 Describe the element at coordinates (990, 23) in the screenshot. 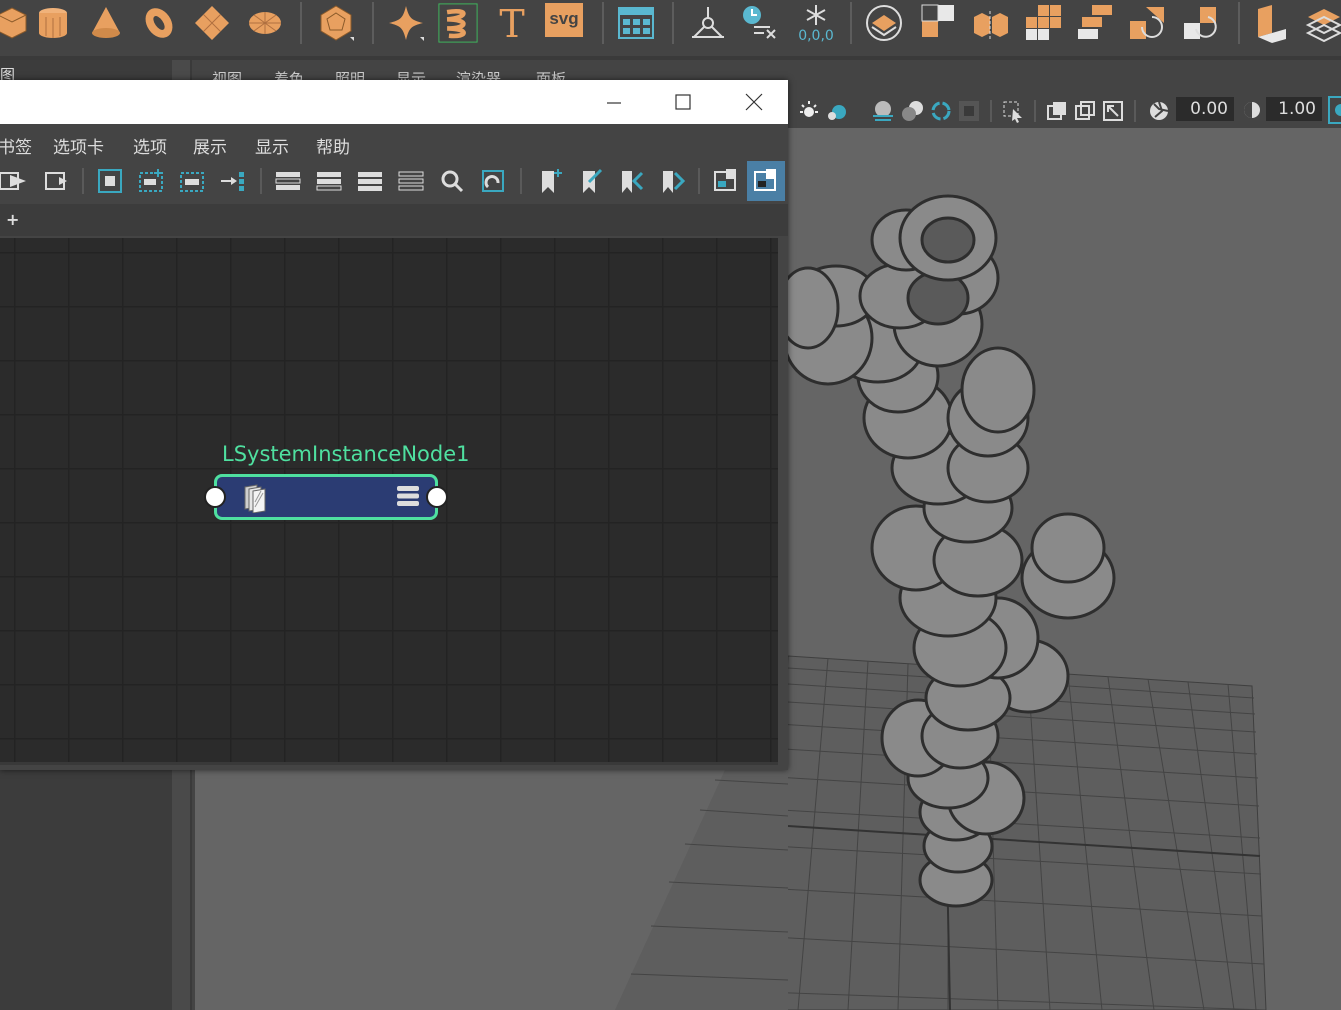

I see `extract-icon` at that location.